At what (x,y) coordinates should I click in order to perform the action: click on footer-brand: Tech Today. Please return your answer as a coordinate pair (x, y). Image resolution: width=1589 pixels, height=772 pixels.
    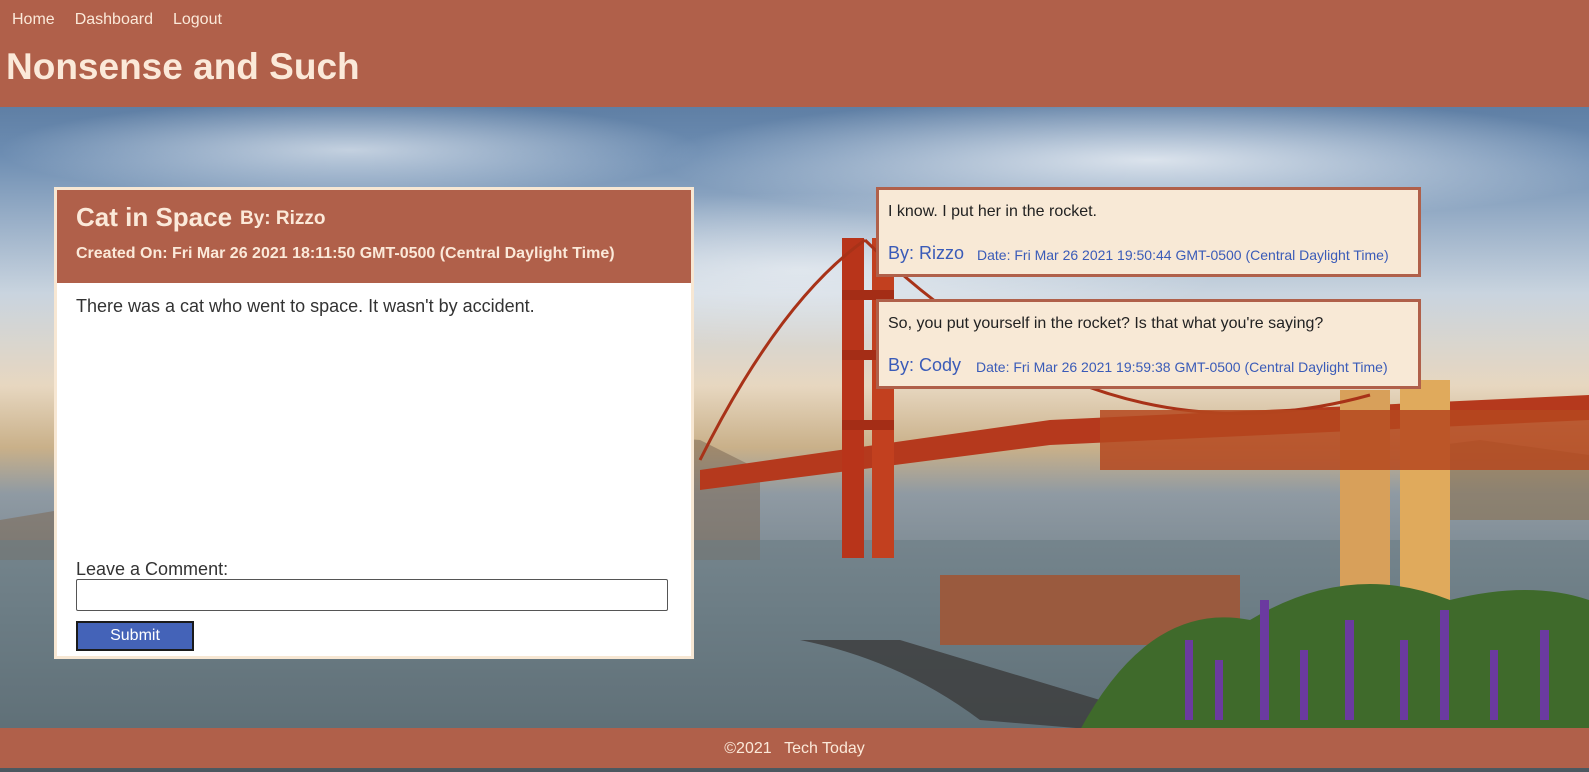
    Looking at the image, I should click on (824, 748).